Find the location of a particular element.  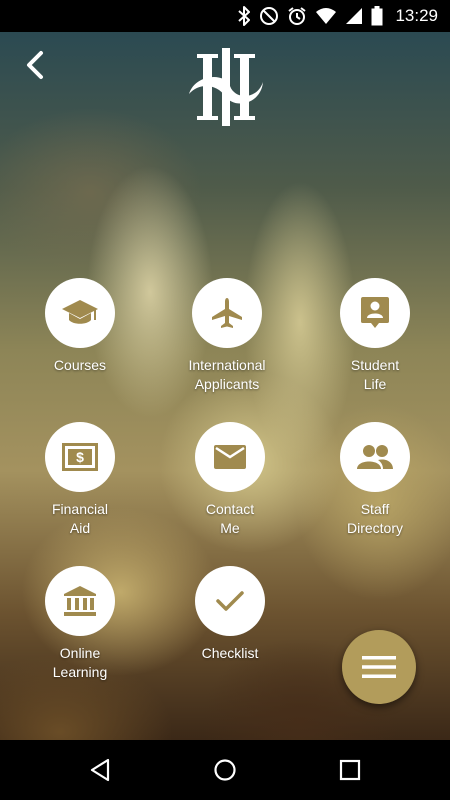

do-not-disturb-icon is located at coordinates (269, 16).